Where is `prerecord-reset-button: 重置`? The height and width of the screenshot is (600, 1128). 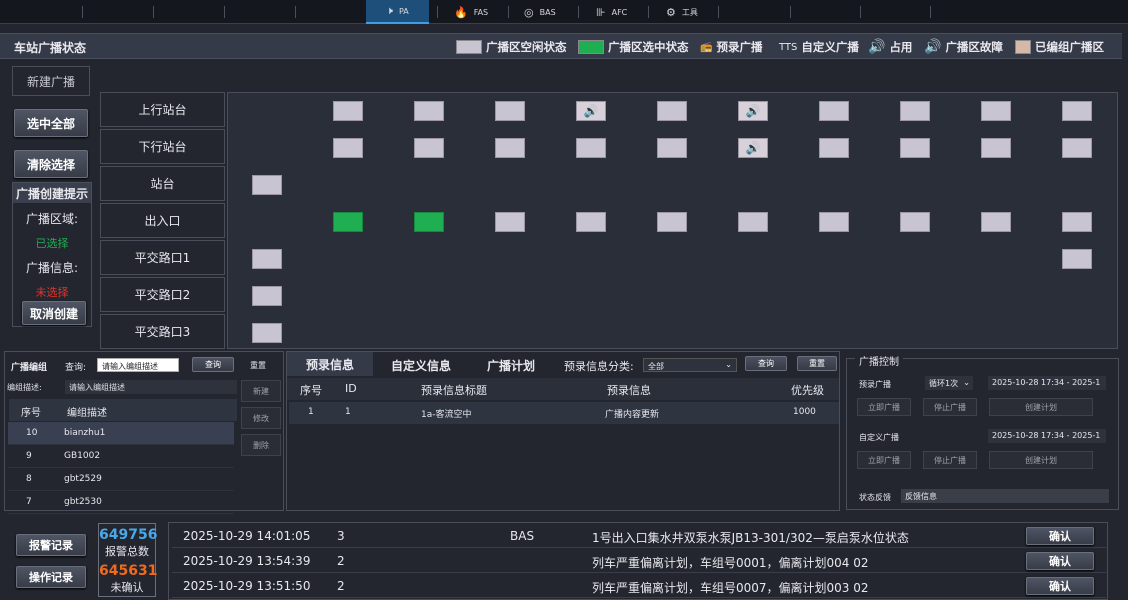 prerecord-reset-button: 重置 is located at coordinates (817, 363).